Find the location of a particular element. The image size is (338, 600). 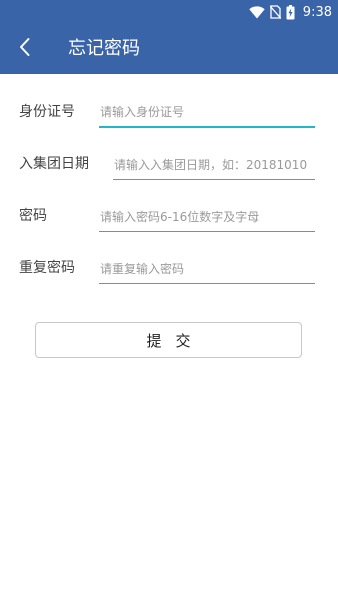

id-number-row: 身份证号 is located at coordinates (169, 112).